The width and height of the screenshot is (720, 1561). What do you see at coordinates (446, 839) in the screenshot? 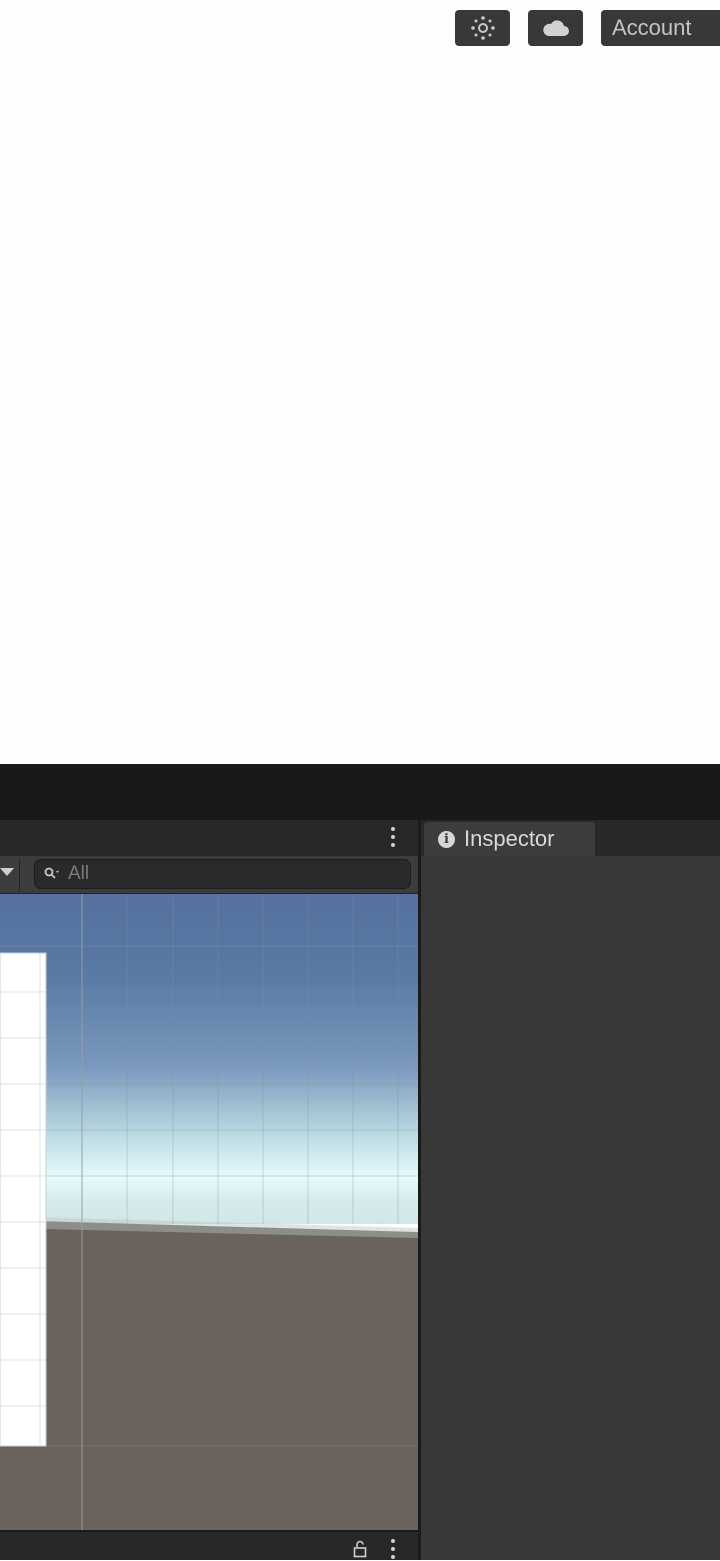
I see `info-icon: i` at bounding box center [446, 839].